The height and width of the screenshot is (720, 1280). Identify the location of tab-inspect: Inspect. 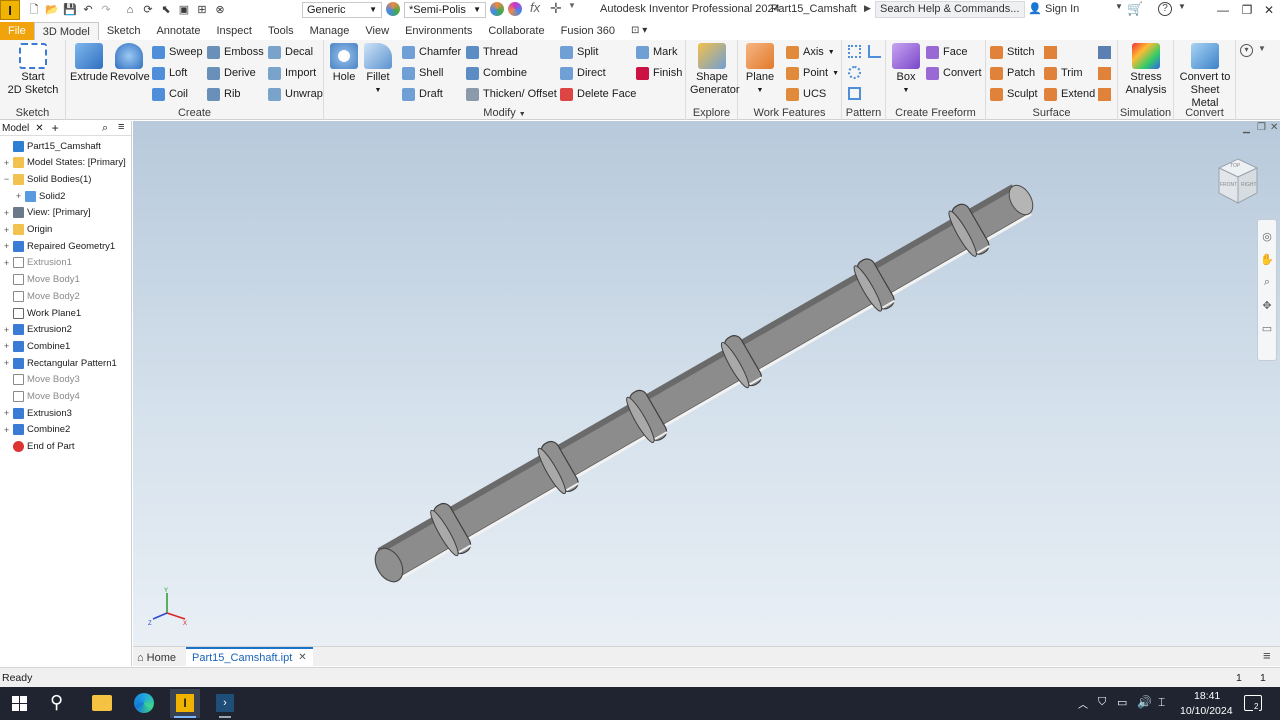
(234, 31).